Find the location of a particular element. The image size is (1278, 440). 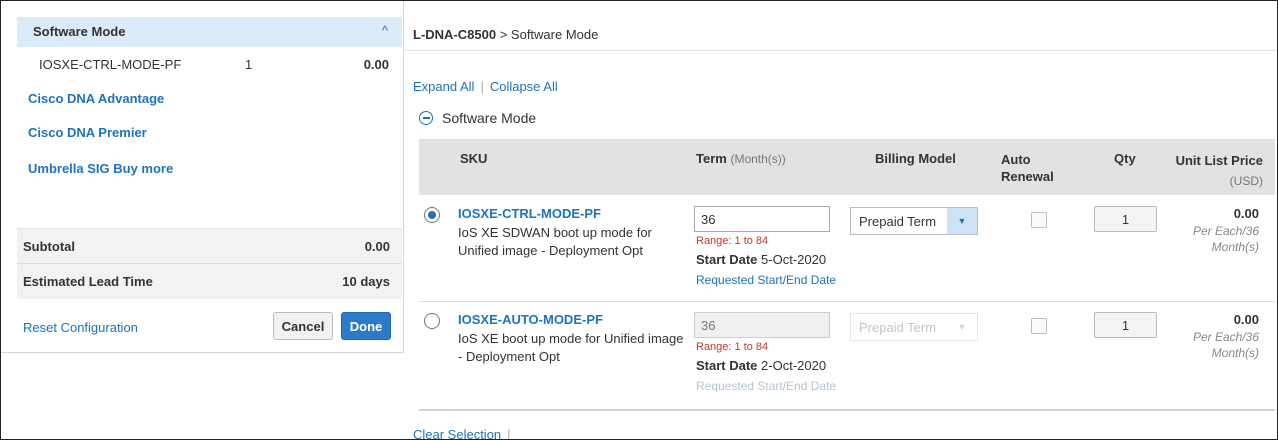

lead-time-label: Estimated Lead Time is located at coordinates (88, 281).